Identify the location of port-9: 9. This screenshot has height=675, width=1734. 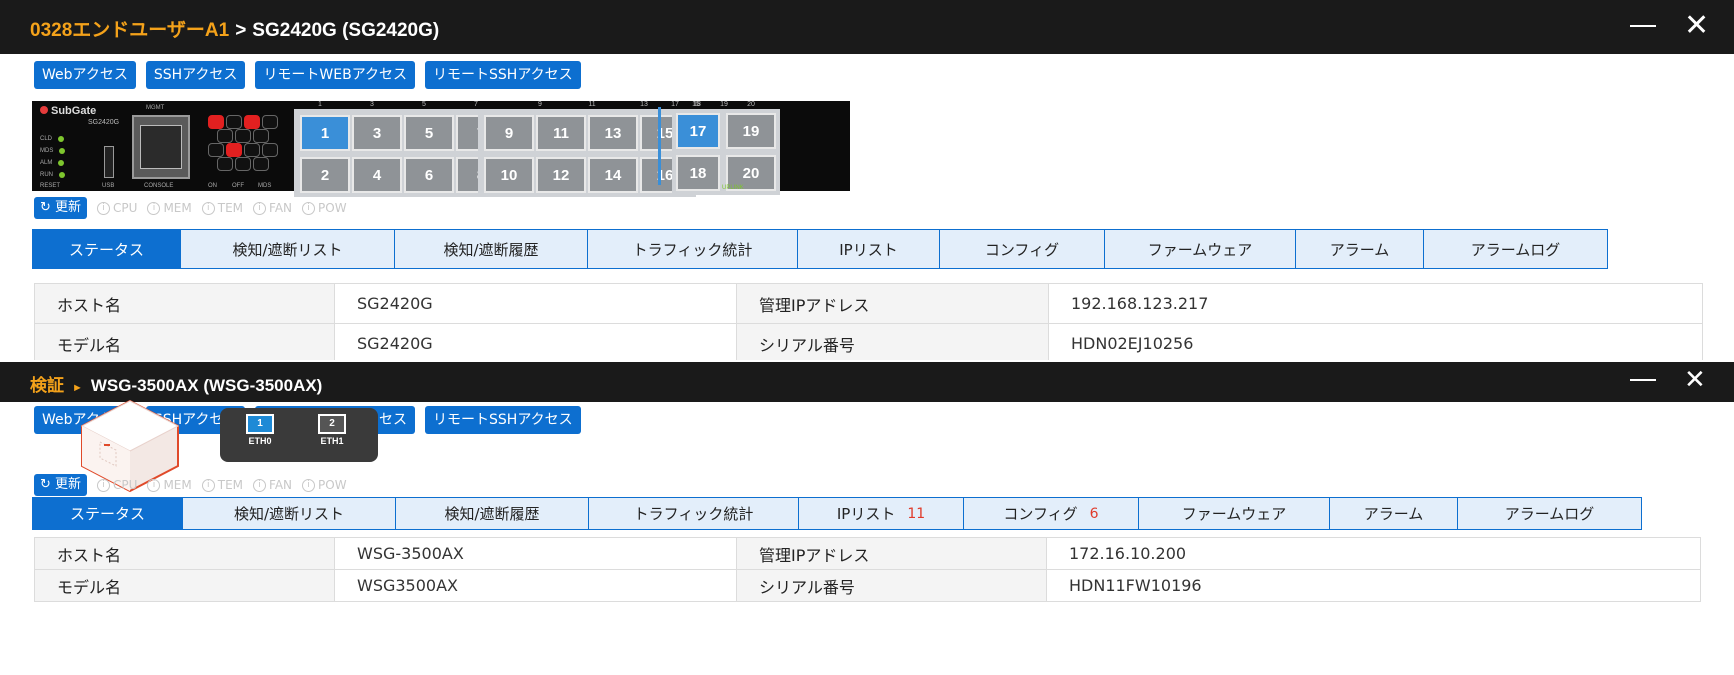
(509, 133).